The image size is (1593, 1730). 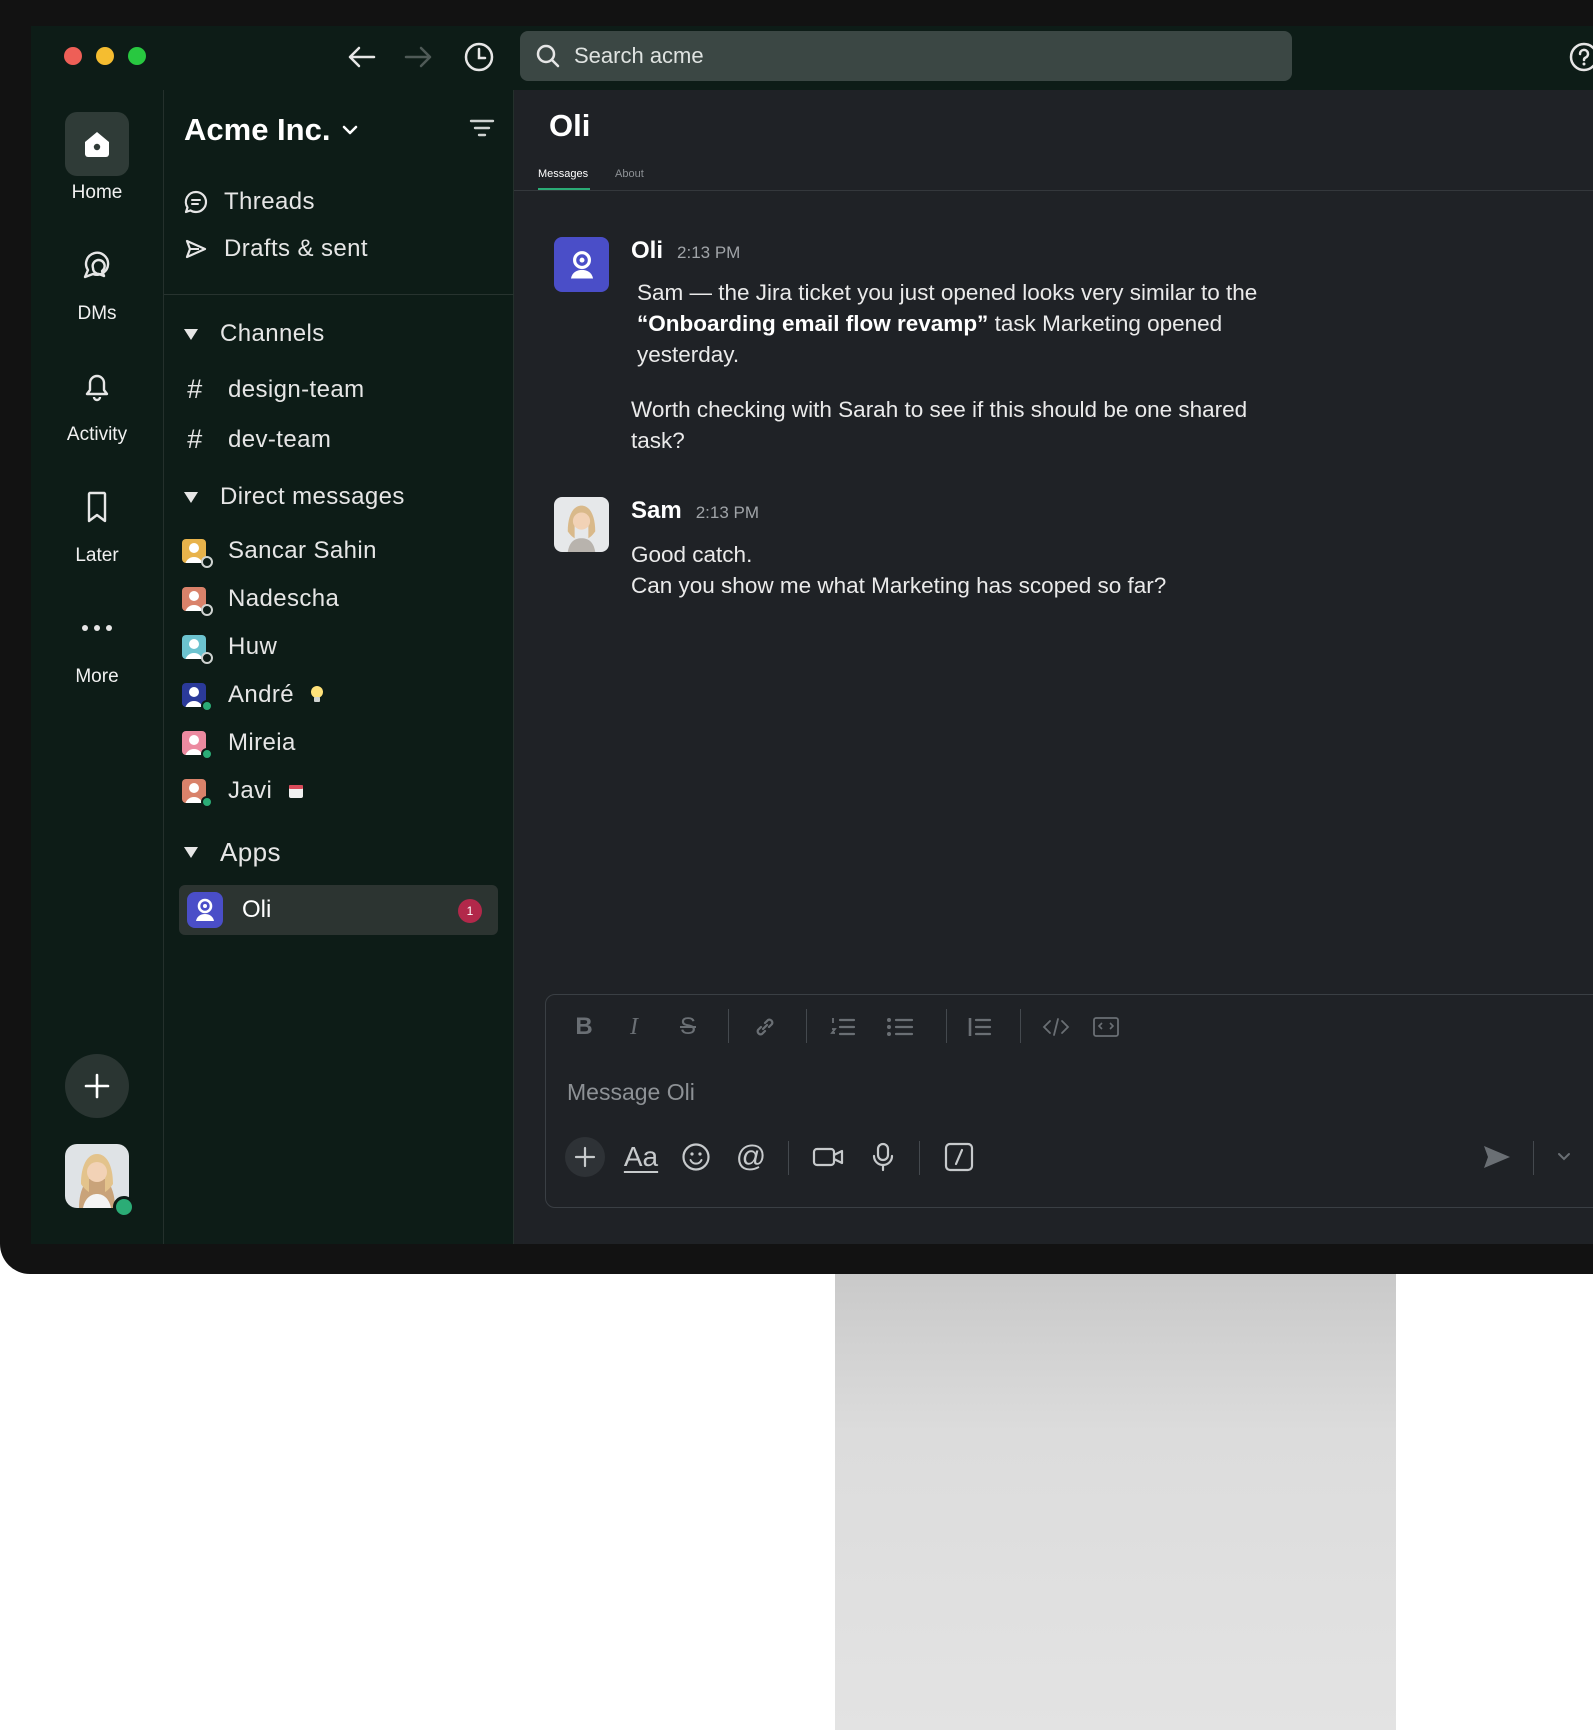 I want to click on sidebar-item-dm-huw: Huw, so click(x=229, y=647).